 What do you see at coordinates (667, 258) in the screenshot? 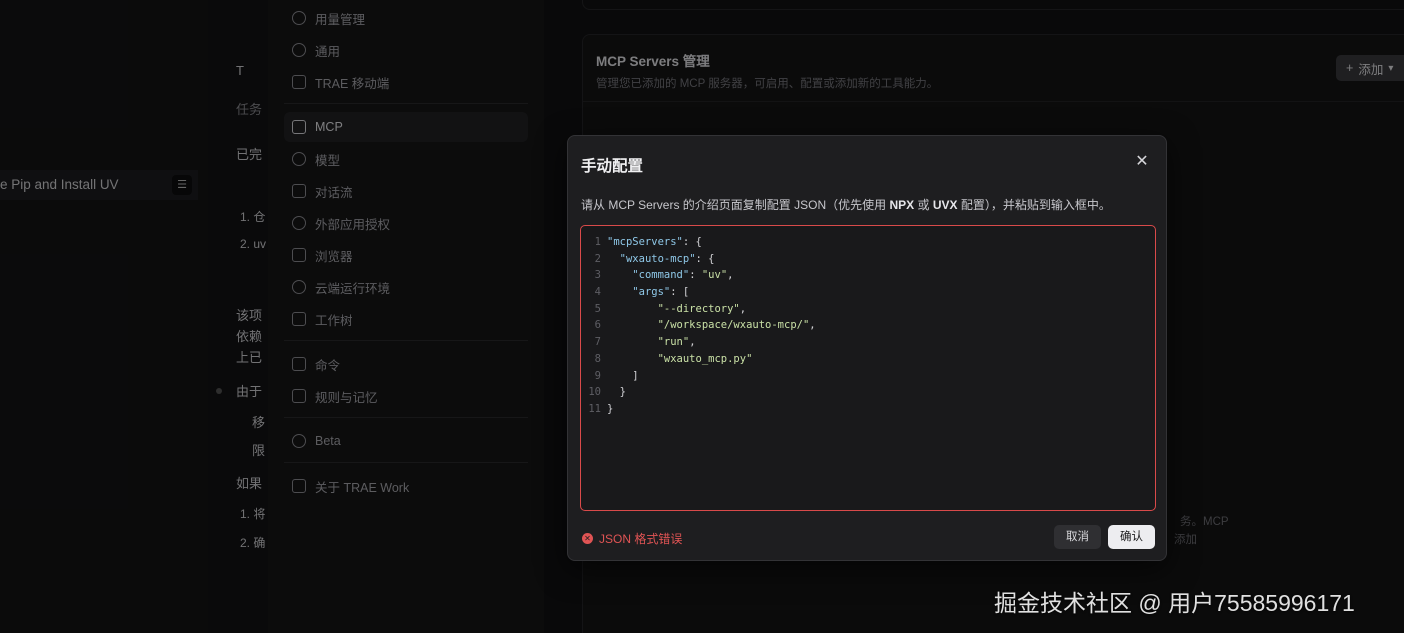
I see `code-text: "wxauto-mcp": {` at bounding box center [667, 258].